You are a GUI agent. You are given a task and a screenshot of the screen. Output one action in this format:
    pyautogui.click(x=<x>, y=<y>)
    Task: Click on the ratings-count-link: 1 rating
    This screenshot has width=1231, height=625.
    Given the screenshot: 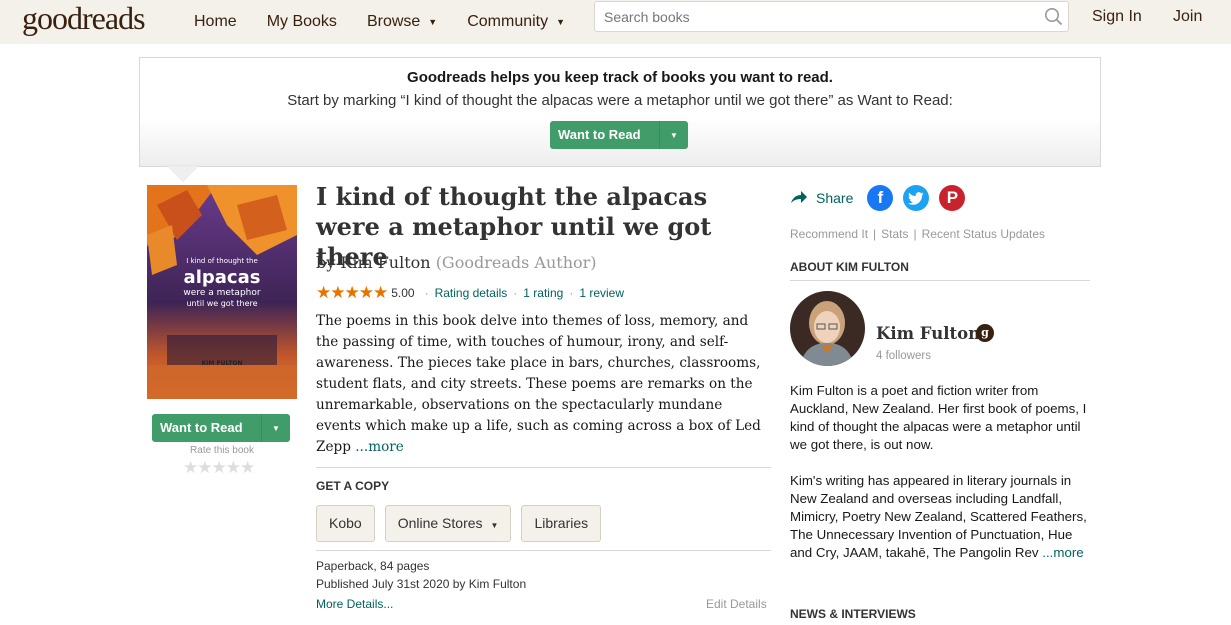 What is the action you would take?
    pyautogui.click(x=543, y=293)
    